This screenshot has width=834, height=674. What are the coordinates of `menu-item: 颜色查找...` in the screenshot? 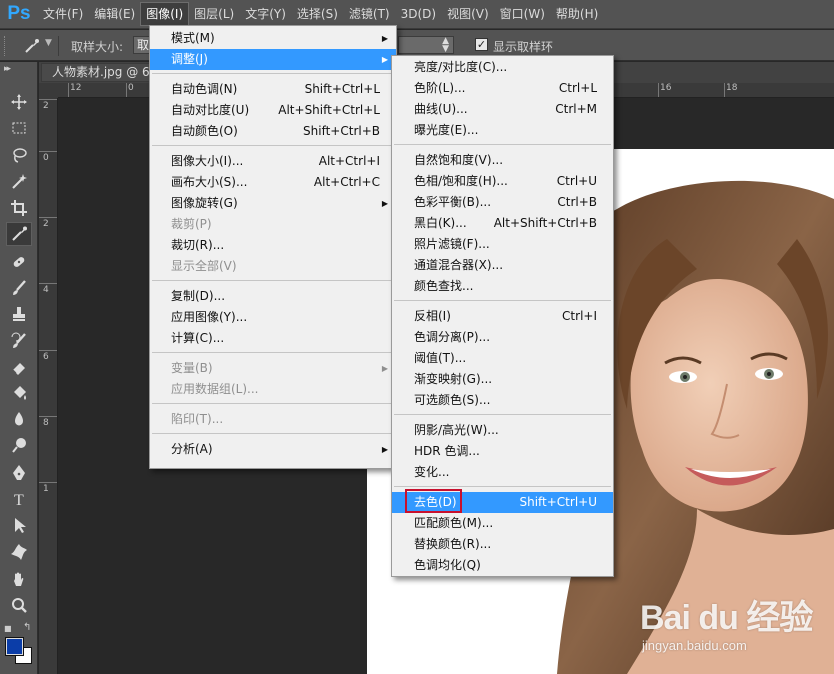 It's located at (502, 286).